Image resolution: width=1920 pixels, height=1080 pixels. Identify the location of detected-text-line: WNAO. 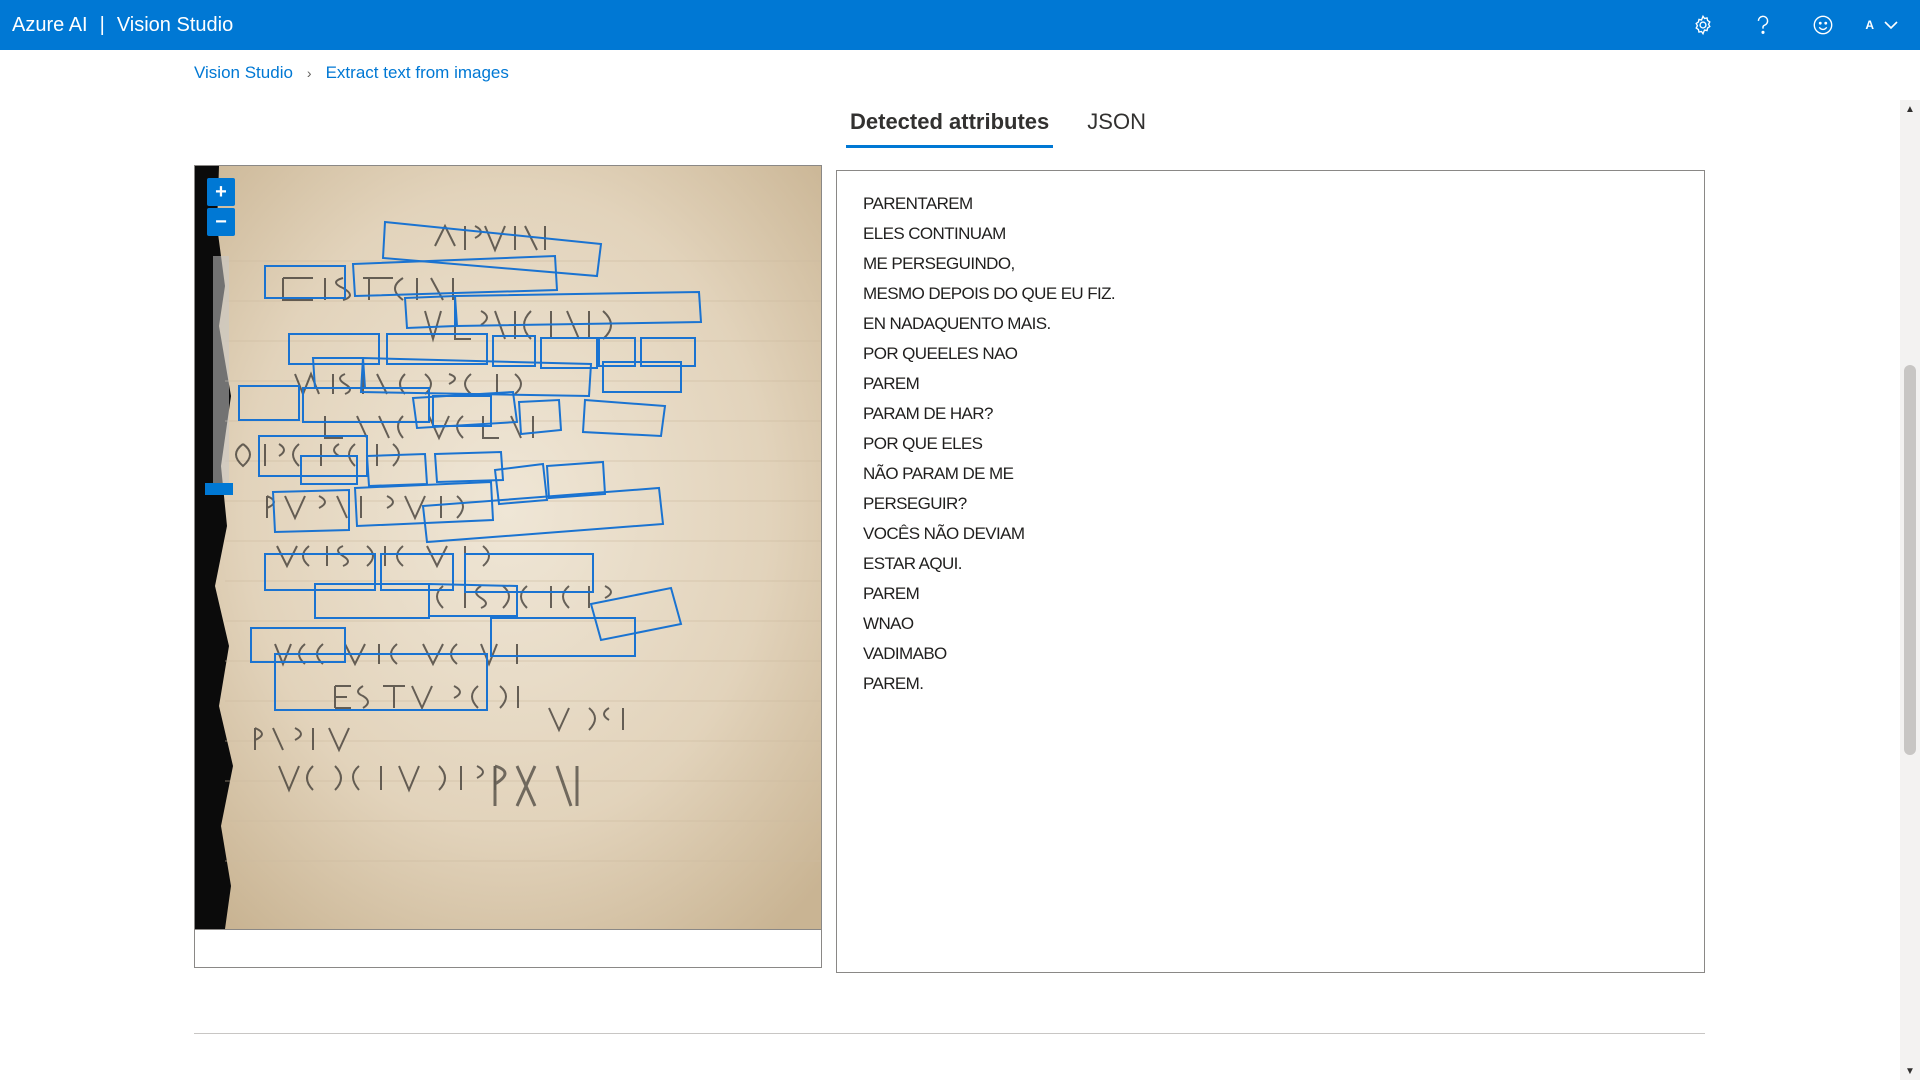
(1270, 624).